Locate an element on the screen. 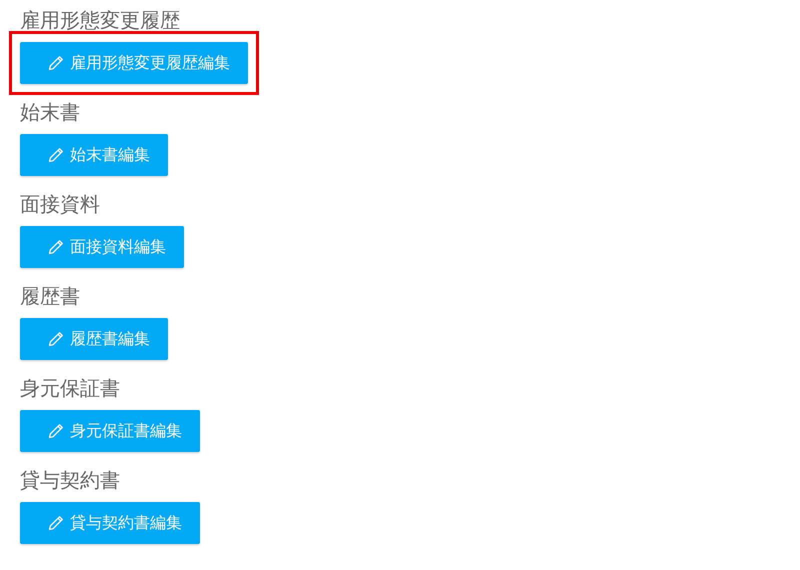  edit-button: 履歴書編集 is located at coordinates (94, 339).